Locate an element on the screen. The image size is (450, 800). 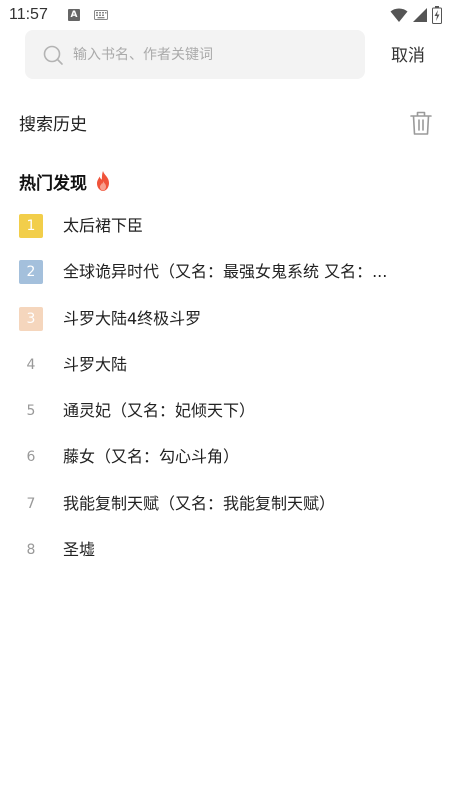
hot-discovery-header: 热门发现 is located at coordinates (66, 181).